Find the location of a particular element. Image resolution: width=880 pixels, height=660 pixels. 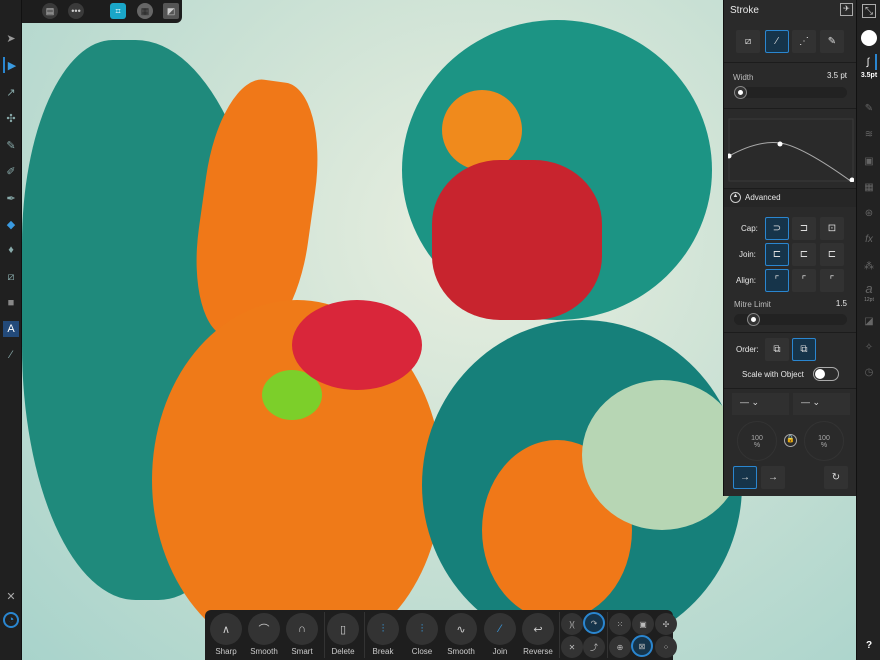

point-transform-tool-icon: ✣ is located at coordinates (11, 118).